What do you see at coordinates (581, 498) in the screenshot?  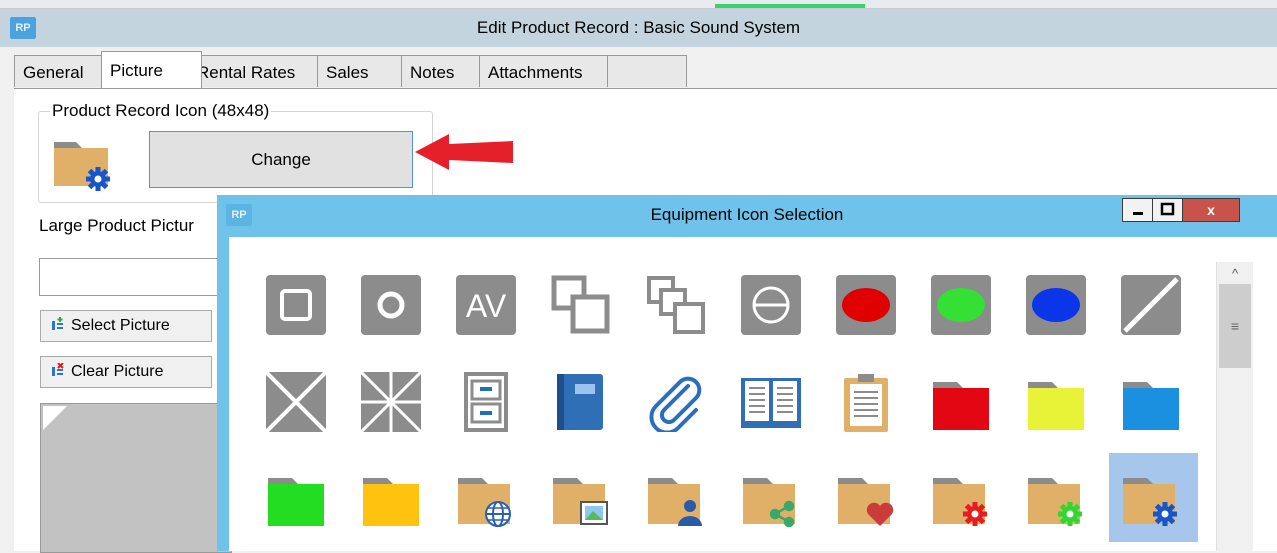 I see `folder-picture-icon` at bounding box center [581, 498].